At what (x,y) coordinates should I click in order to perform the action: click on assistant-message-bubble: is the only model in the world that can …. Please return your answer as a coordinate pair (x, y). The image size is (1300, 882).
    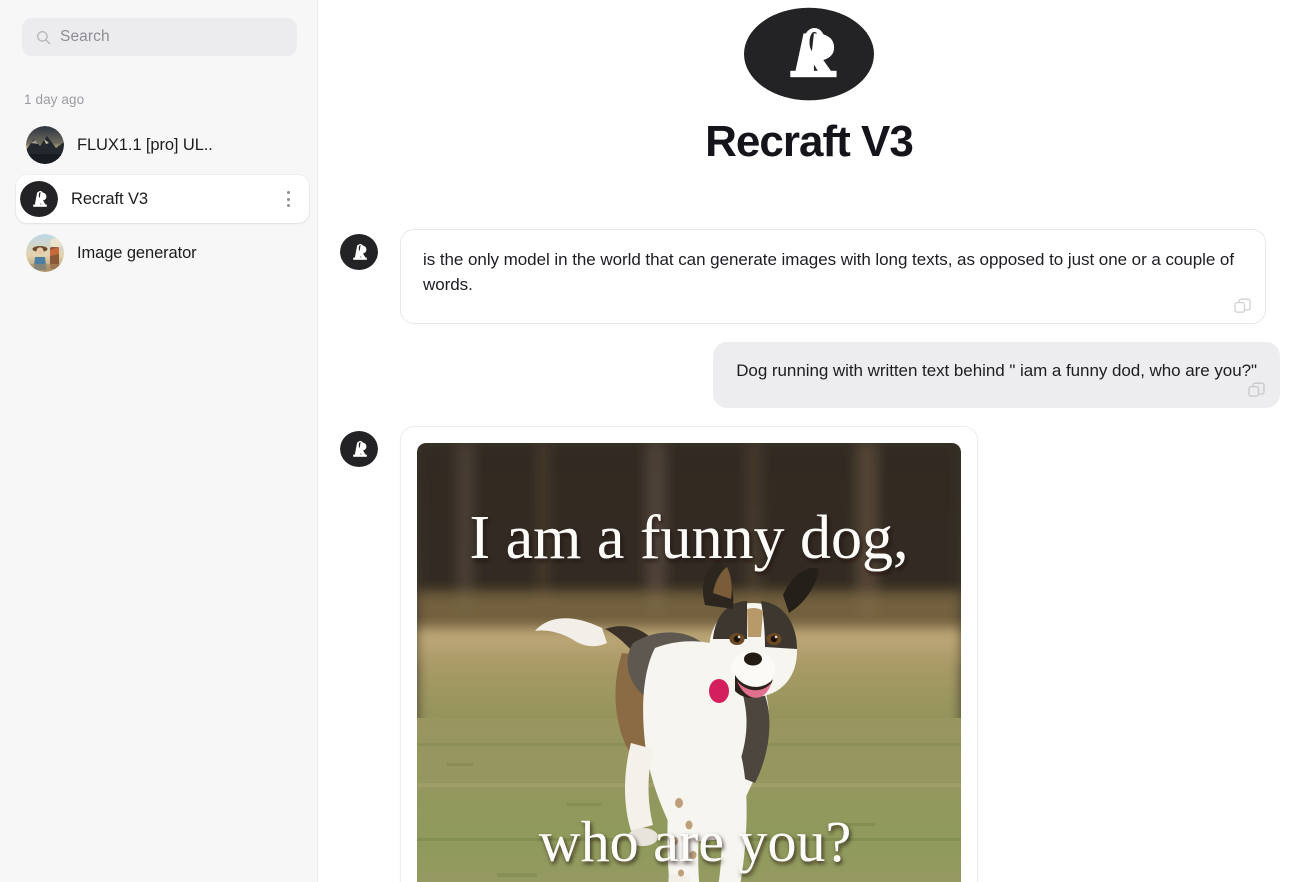
    Looking at the image, I should click on (833, 276).